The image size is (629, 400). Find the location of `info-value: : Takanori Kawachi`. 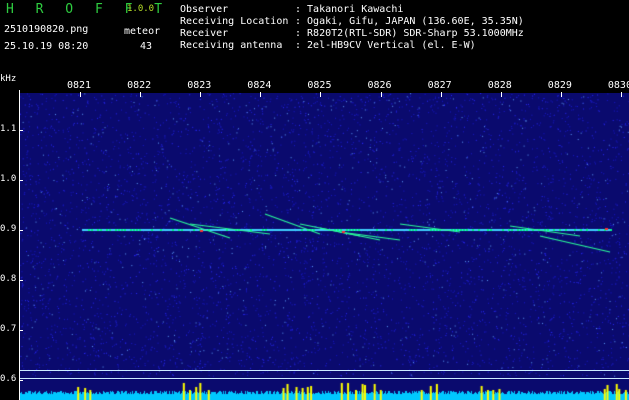

info-value: : Takanori Kawachi is located at coordinates (349, 9).